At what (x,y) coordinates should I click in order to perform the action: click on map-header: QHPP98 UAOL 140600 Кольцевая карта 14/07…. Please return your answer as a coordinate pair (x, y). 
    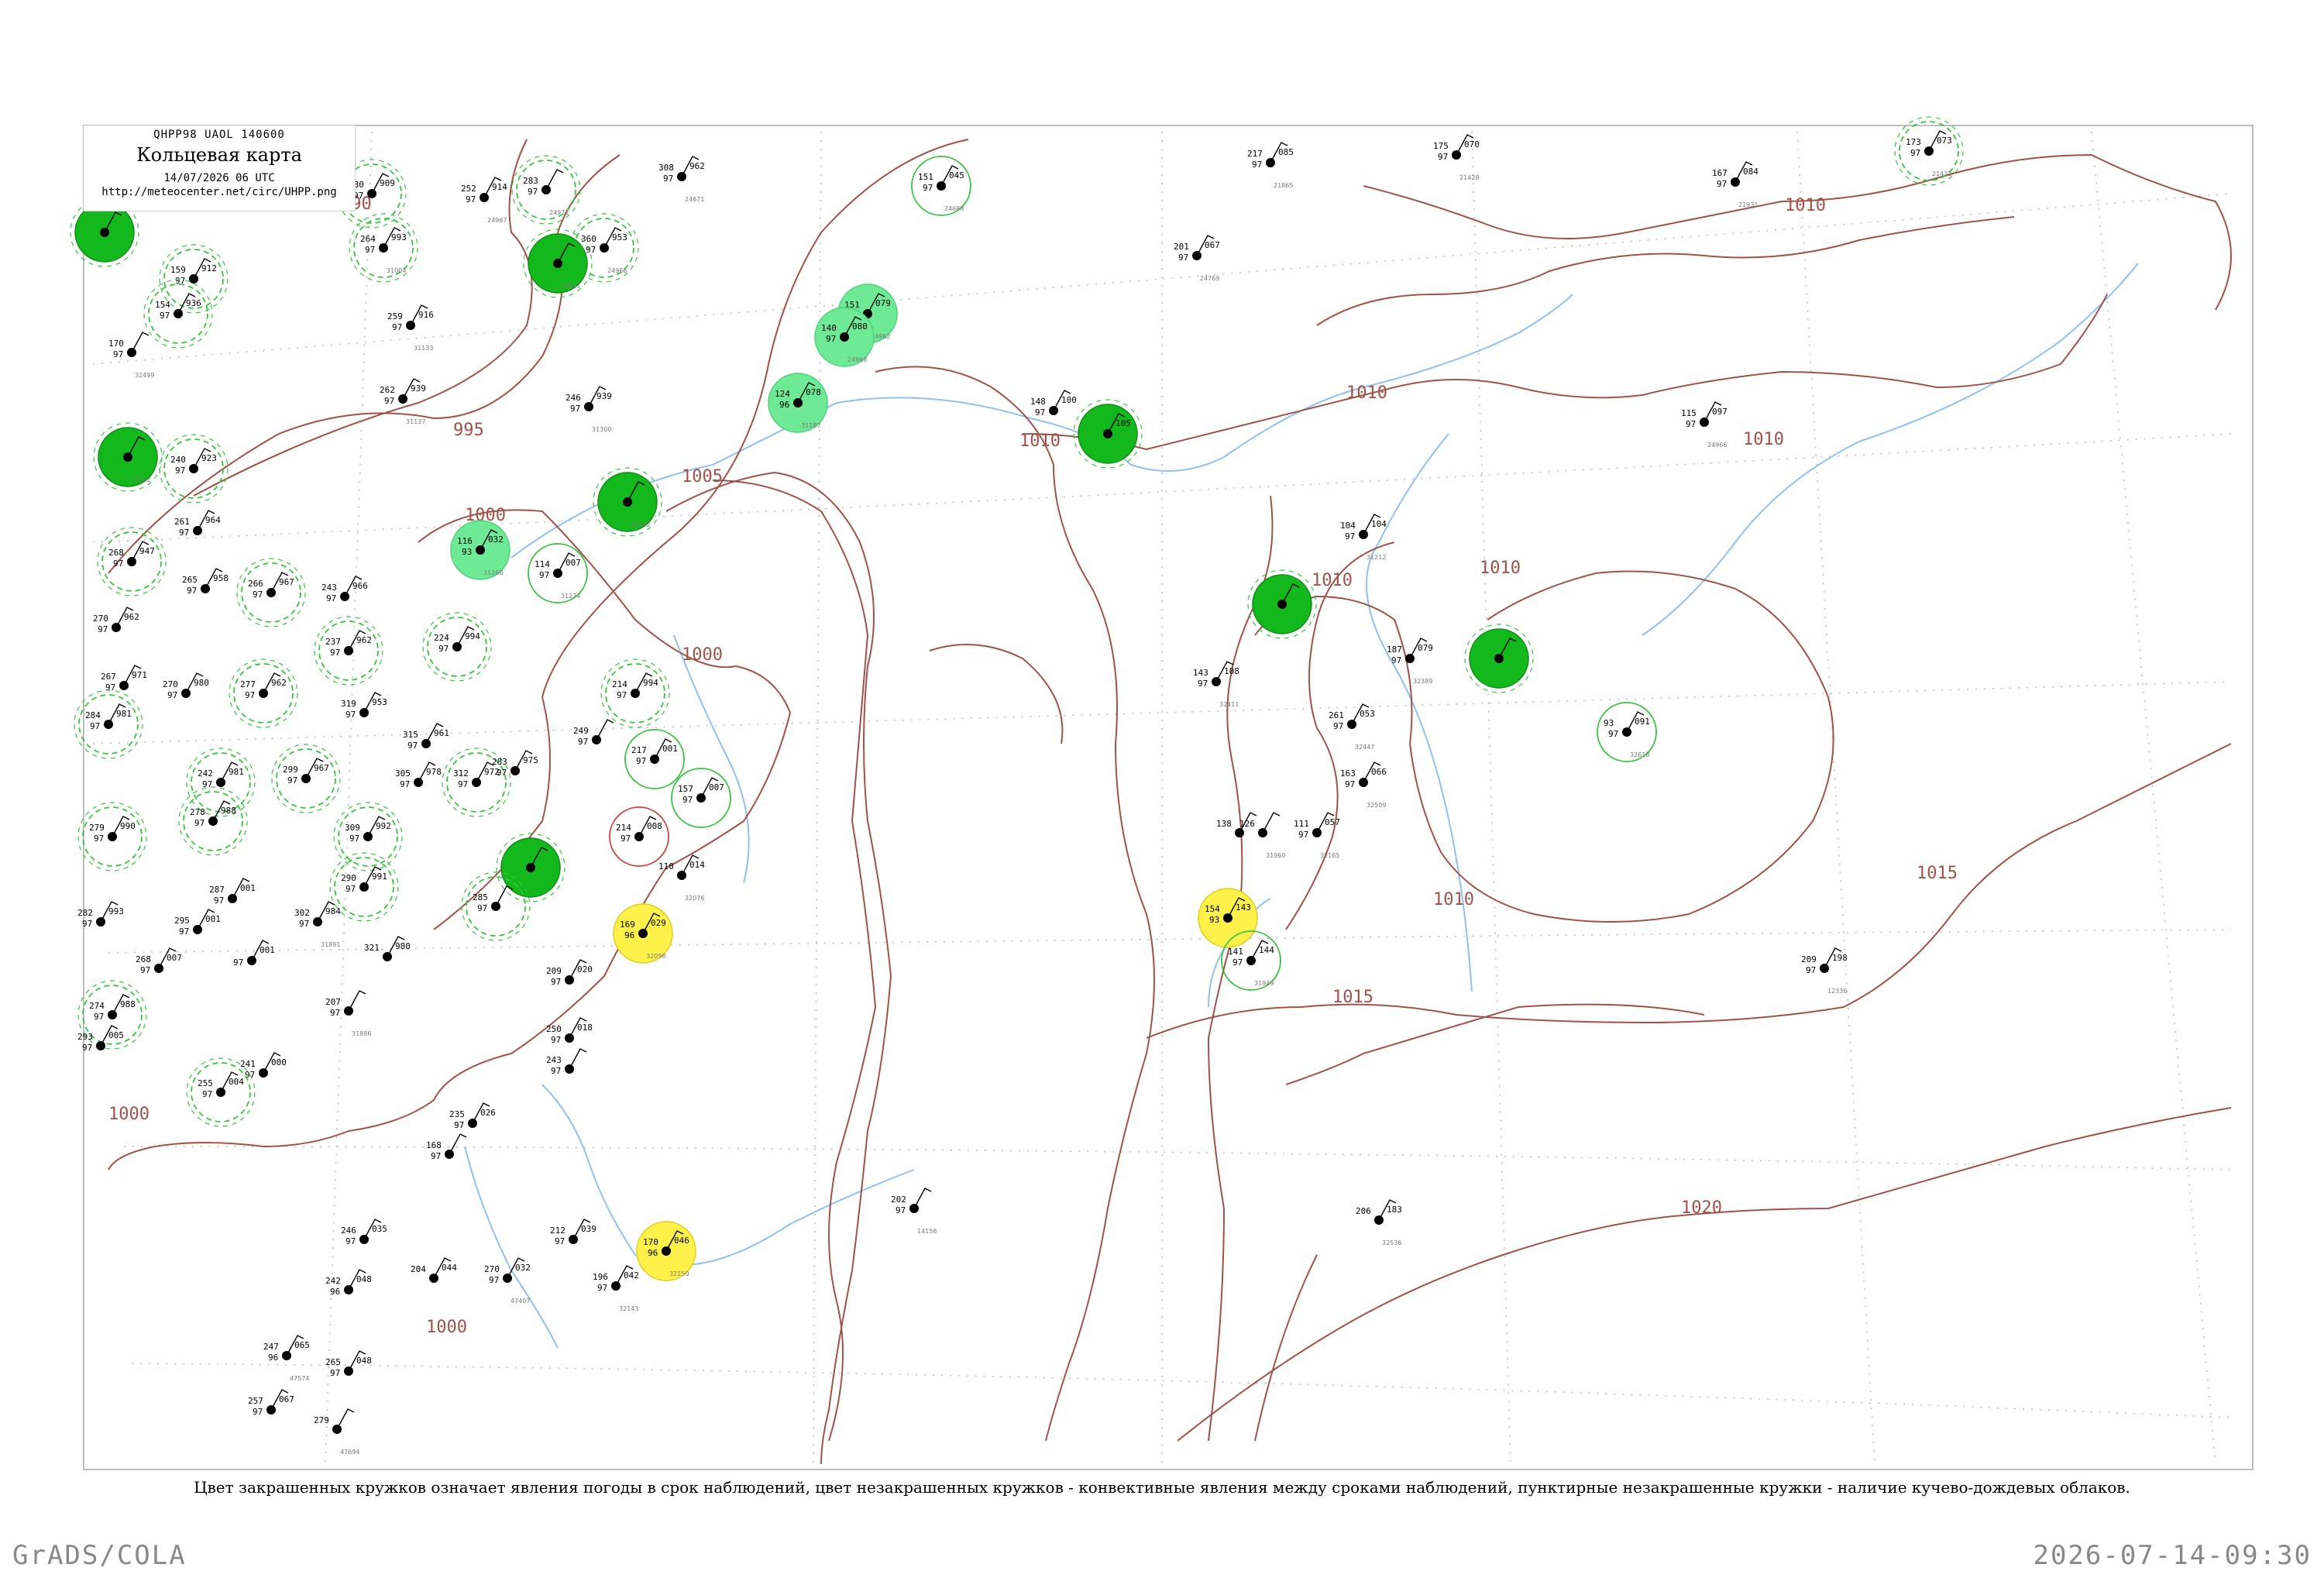
    Looking at the image, I should click on (220, 168).